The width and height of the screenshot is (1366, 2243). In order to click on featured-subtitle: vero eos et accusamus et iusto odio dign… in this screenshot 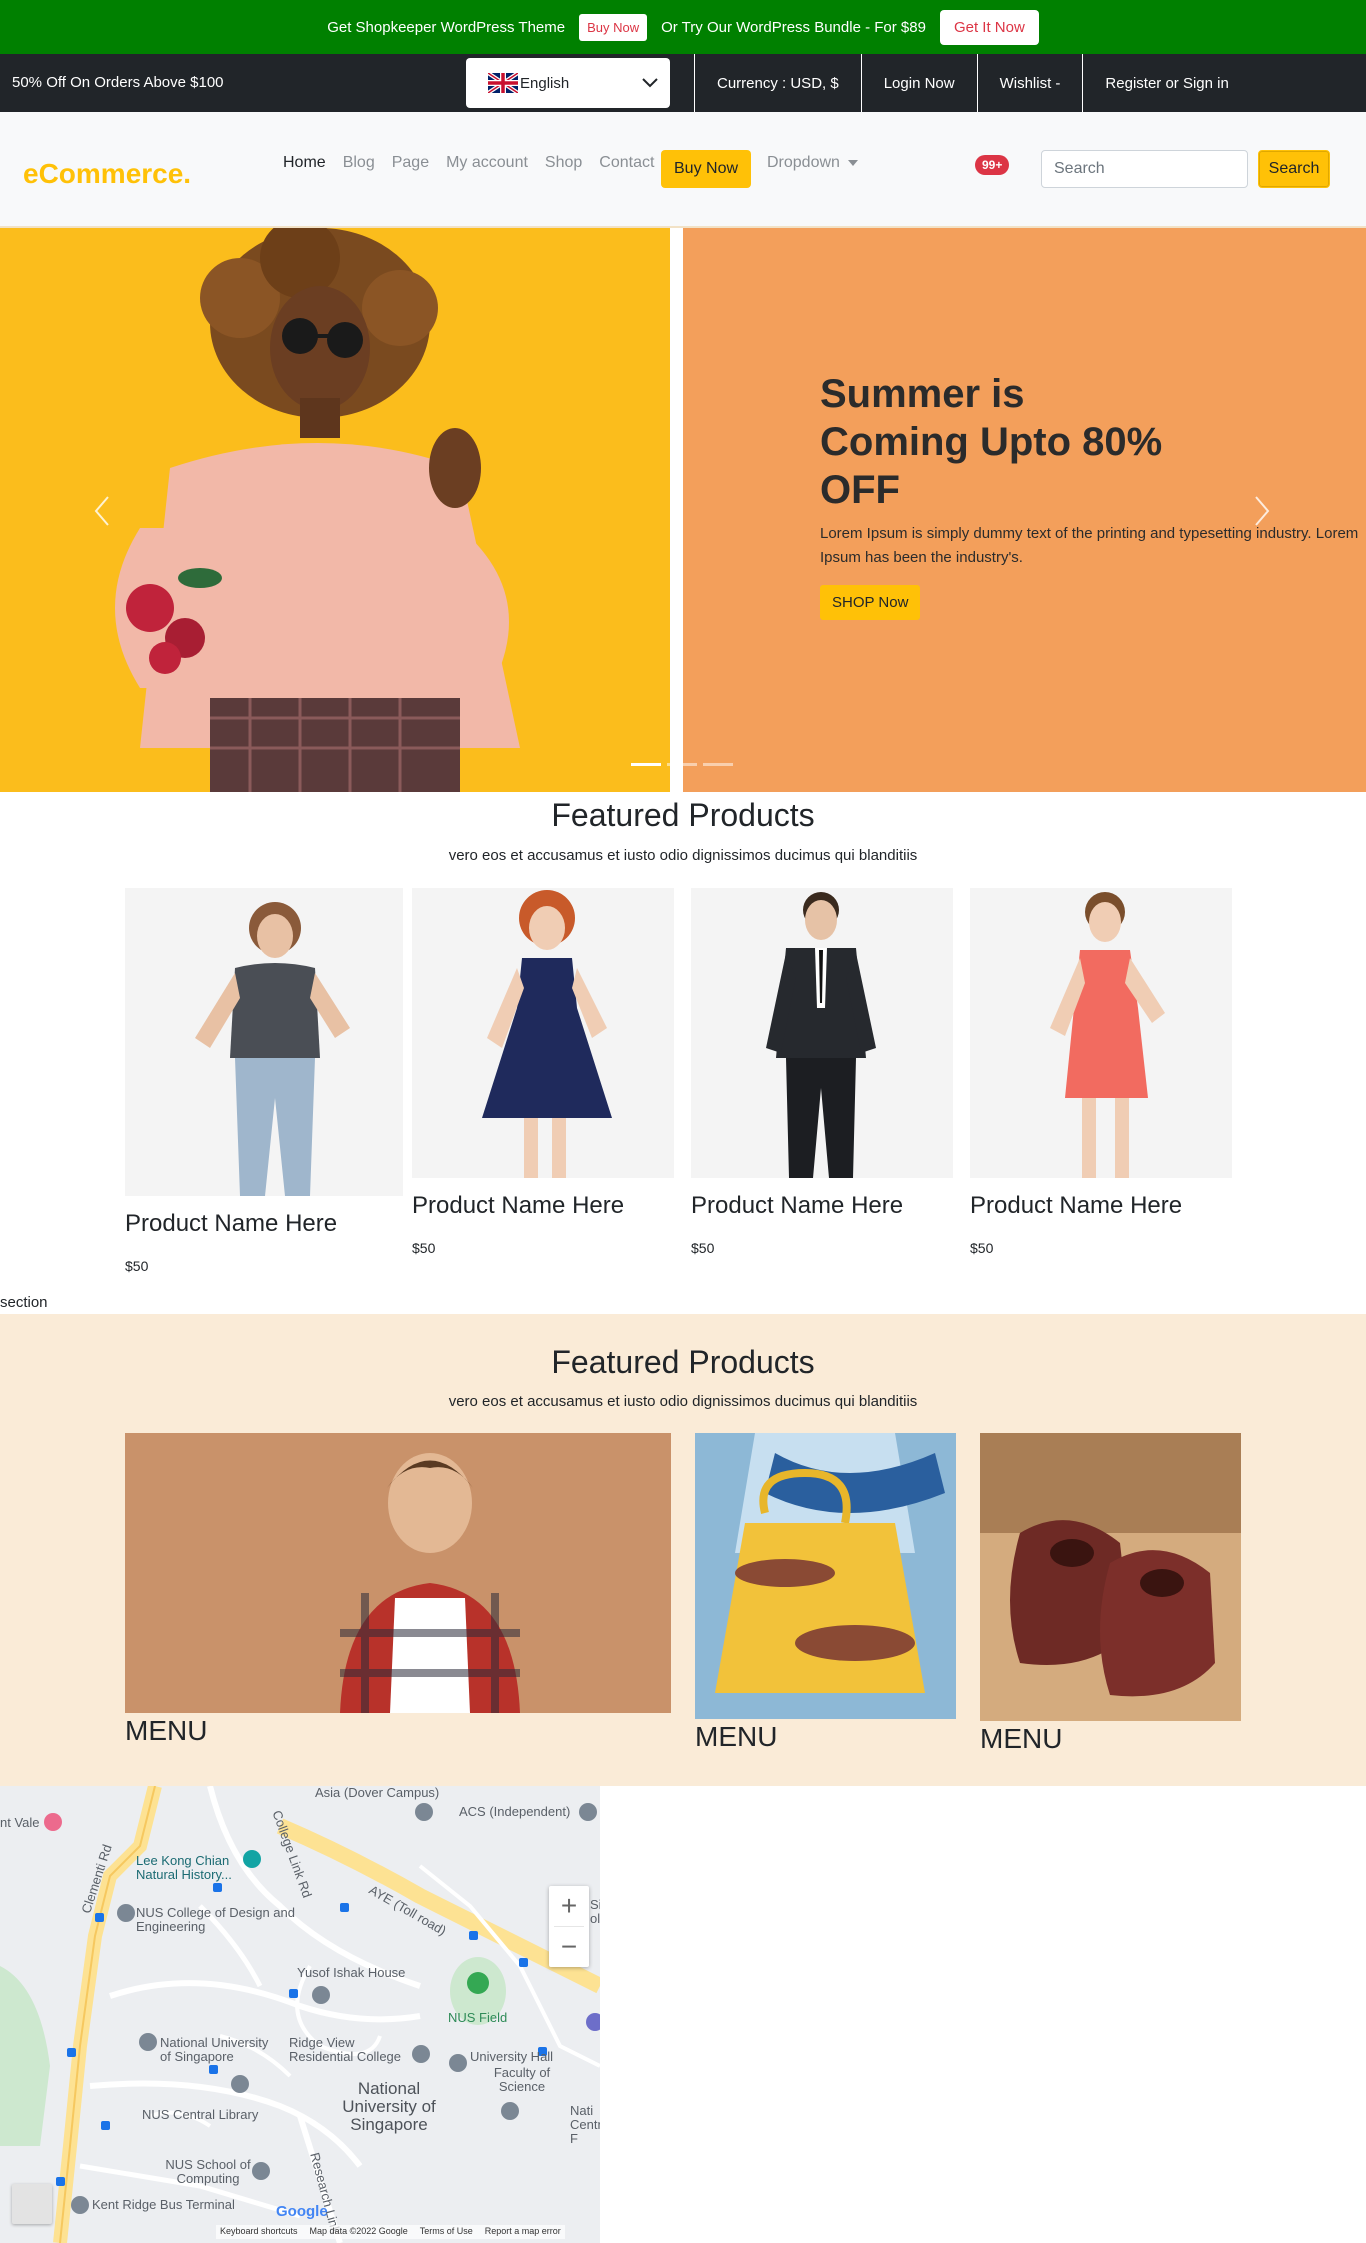, I will do `click(683, 855)`.